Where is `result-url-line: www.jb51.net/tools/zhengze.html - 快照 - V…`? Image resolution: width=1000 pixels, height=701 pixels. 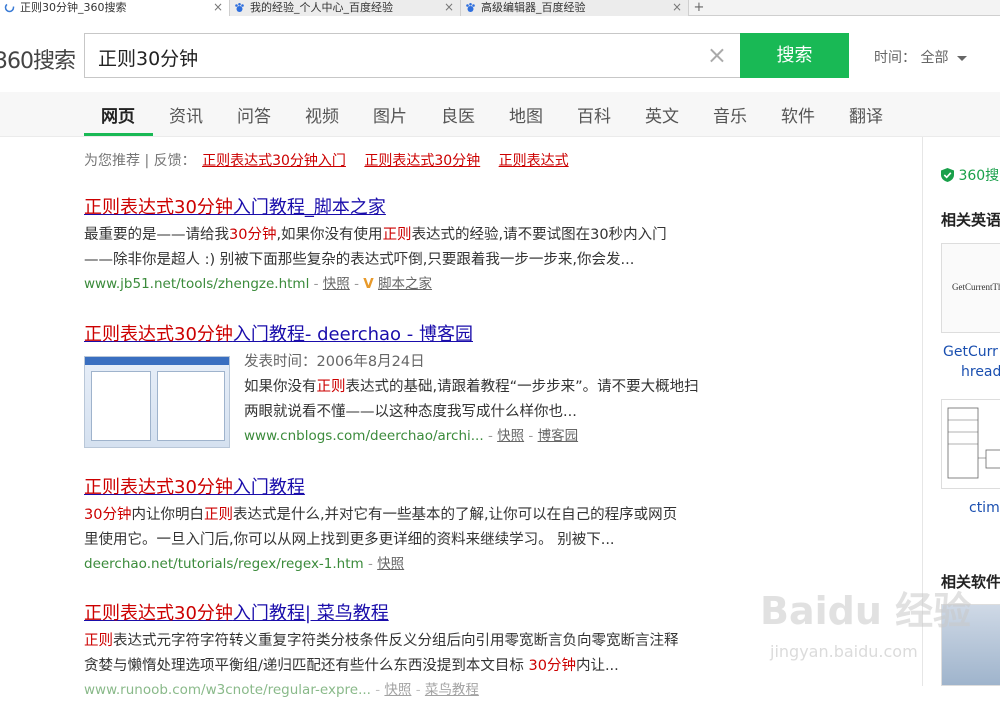 result-url-line: www.jb51.net/tools/zhengze.html - 快照 - V… is located at coordinates (258, 284).